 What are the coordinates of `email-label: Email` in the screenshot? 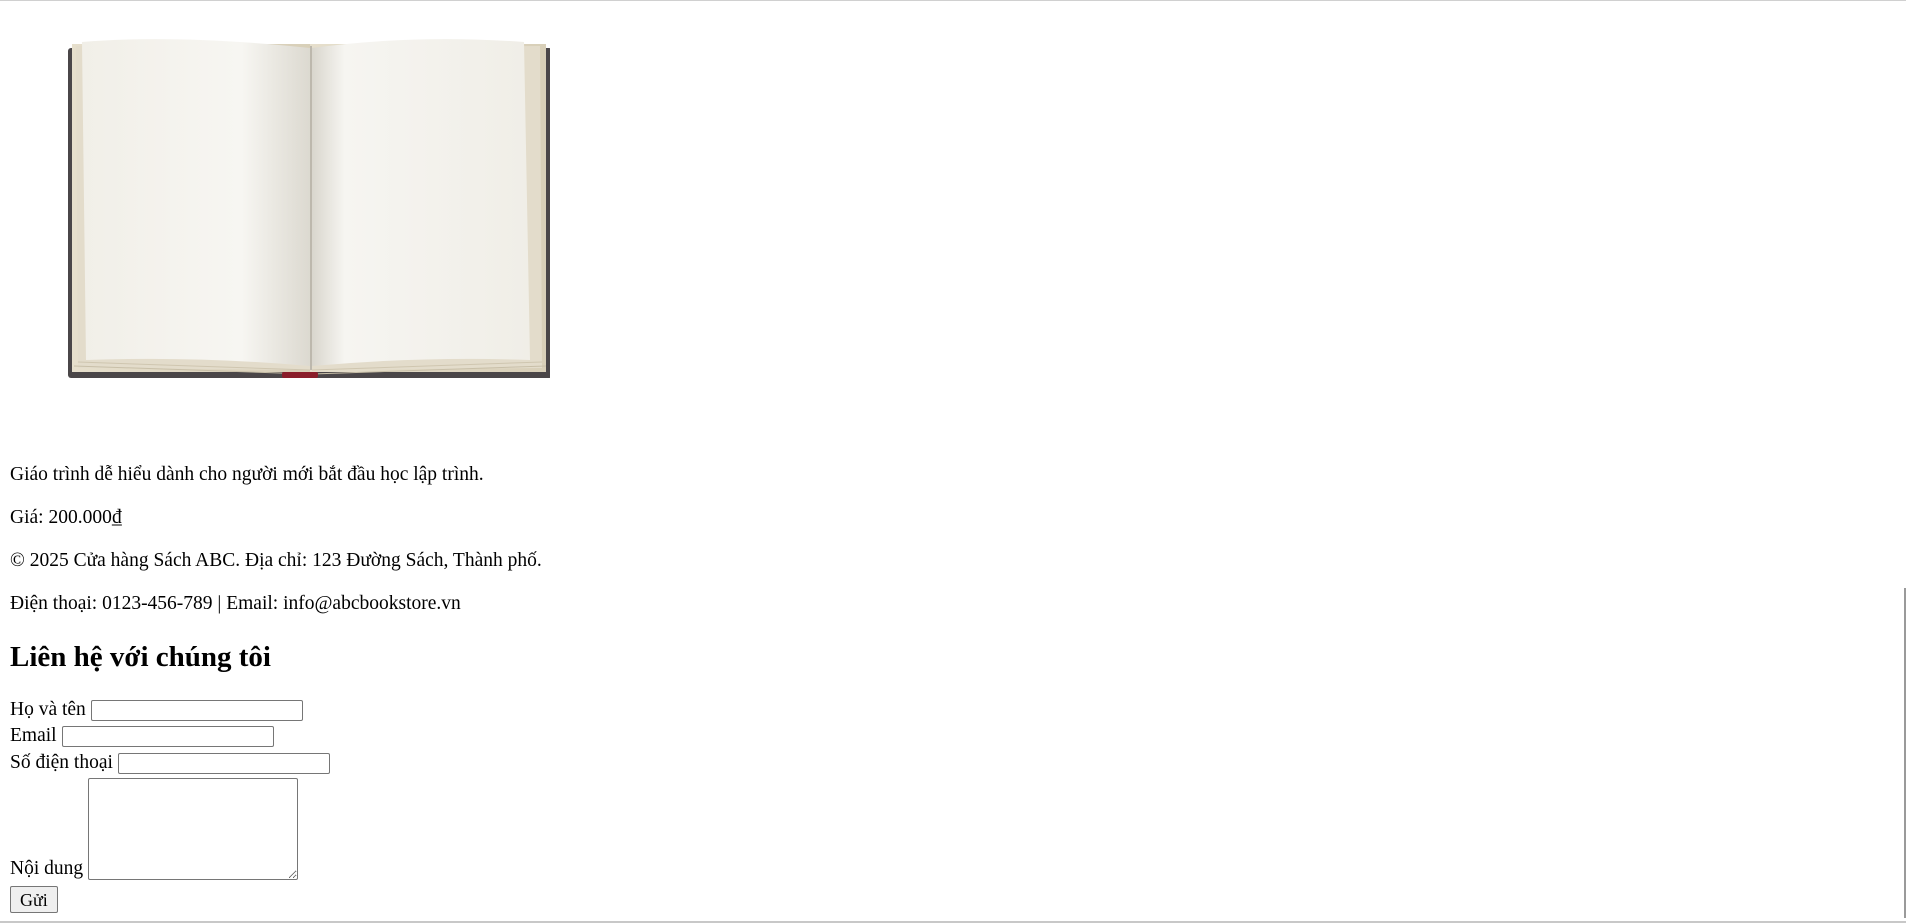 It's located at (33, 735).